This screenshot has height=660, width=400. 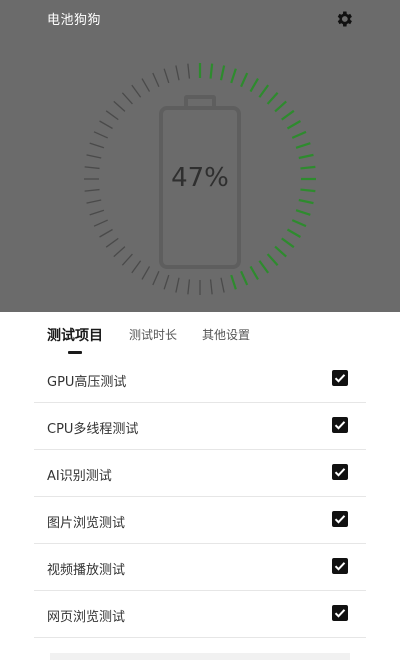 I want to click on checkbox-image, so click(x=340, y=519).